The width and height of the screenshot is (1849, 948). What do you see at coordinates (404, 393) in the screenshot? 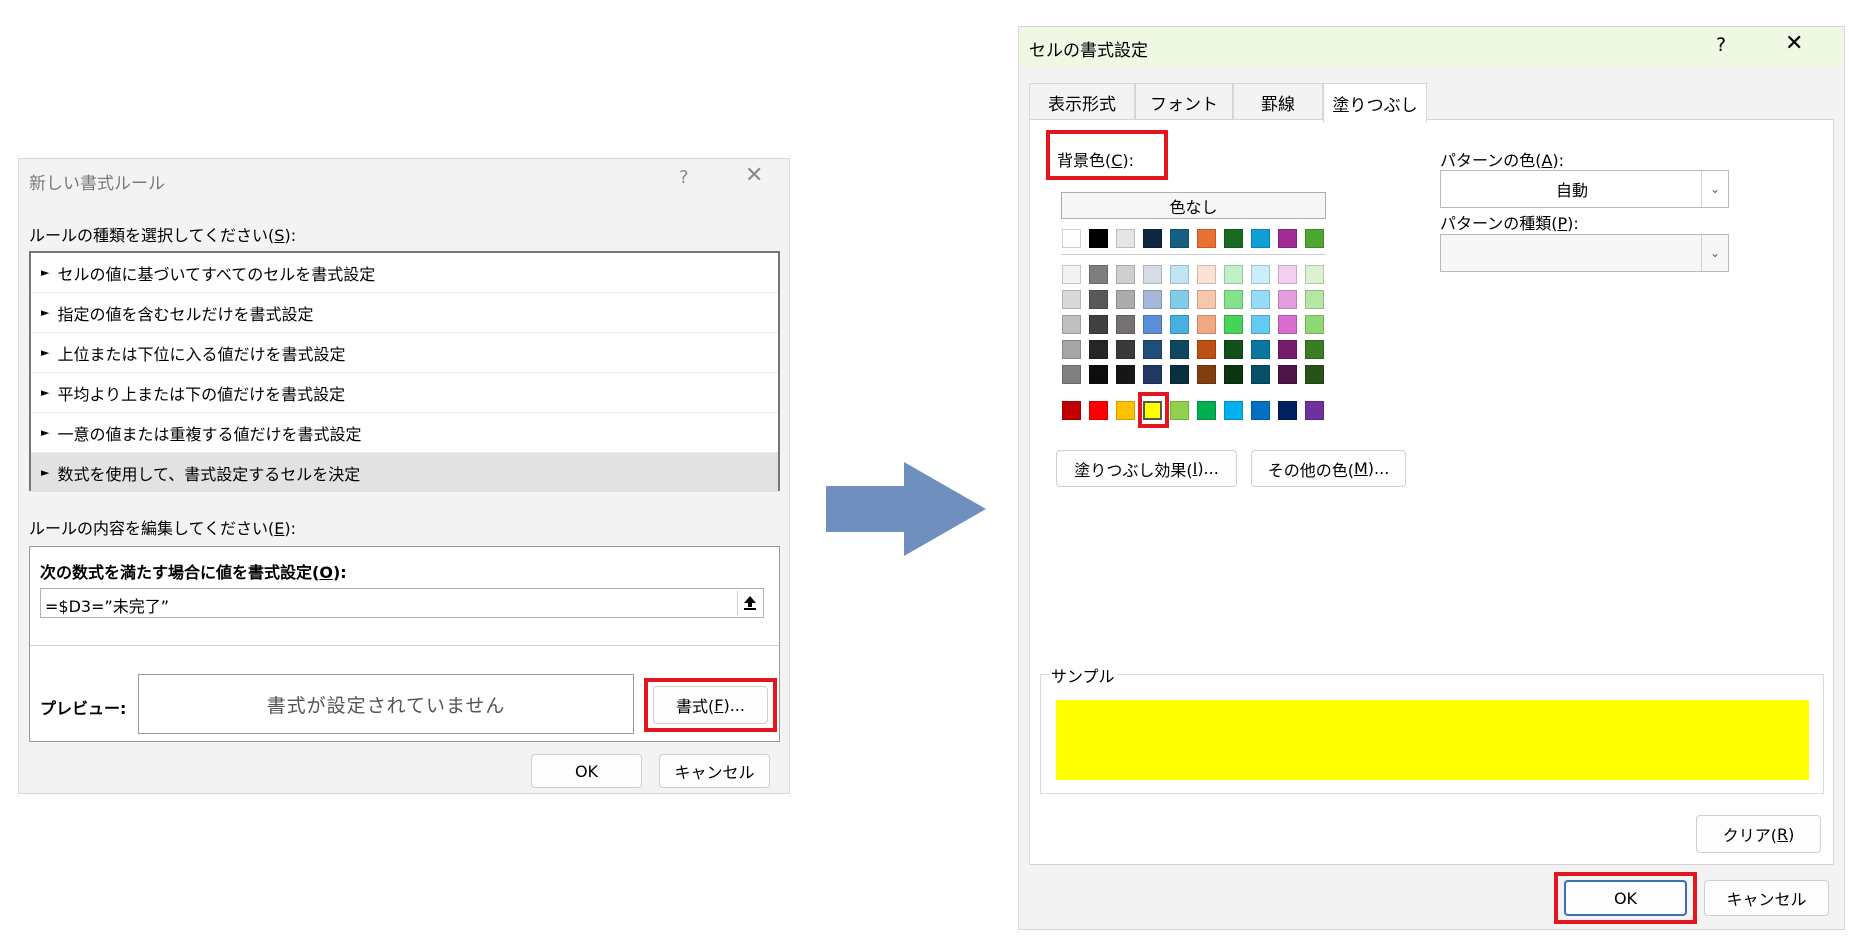
I see `rule-type-item: ► 平均より上または下の値だけを書式設定` at bounding box center [404, 393].